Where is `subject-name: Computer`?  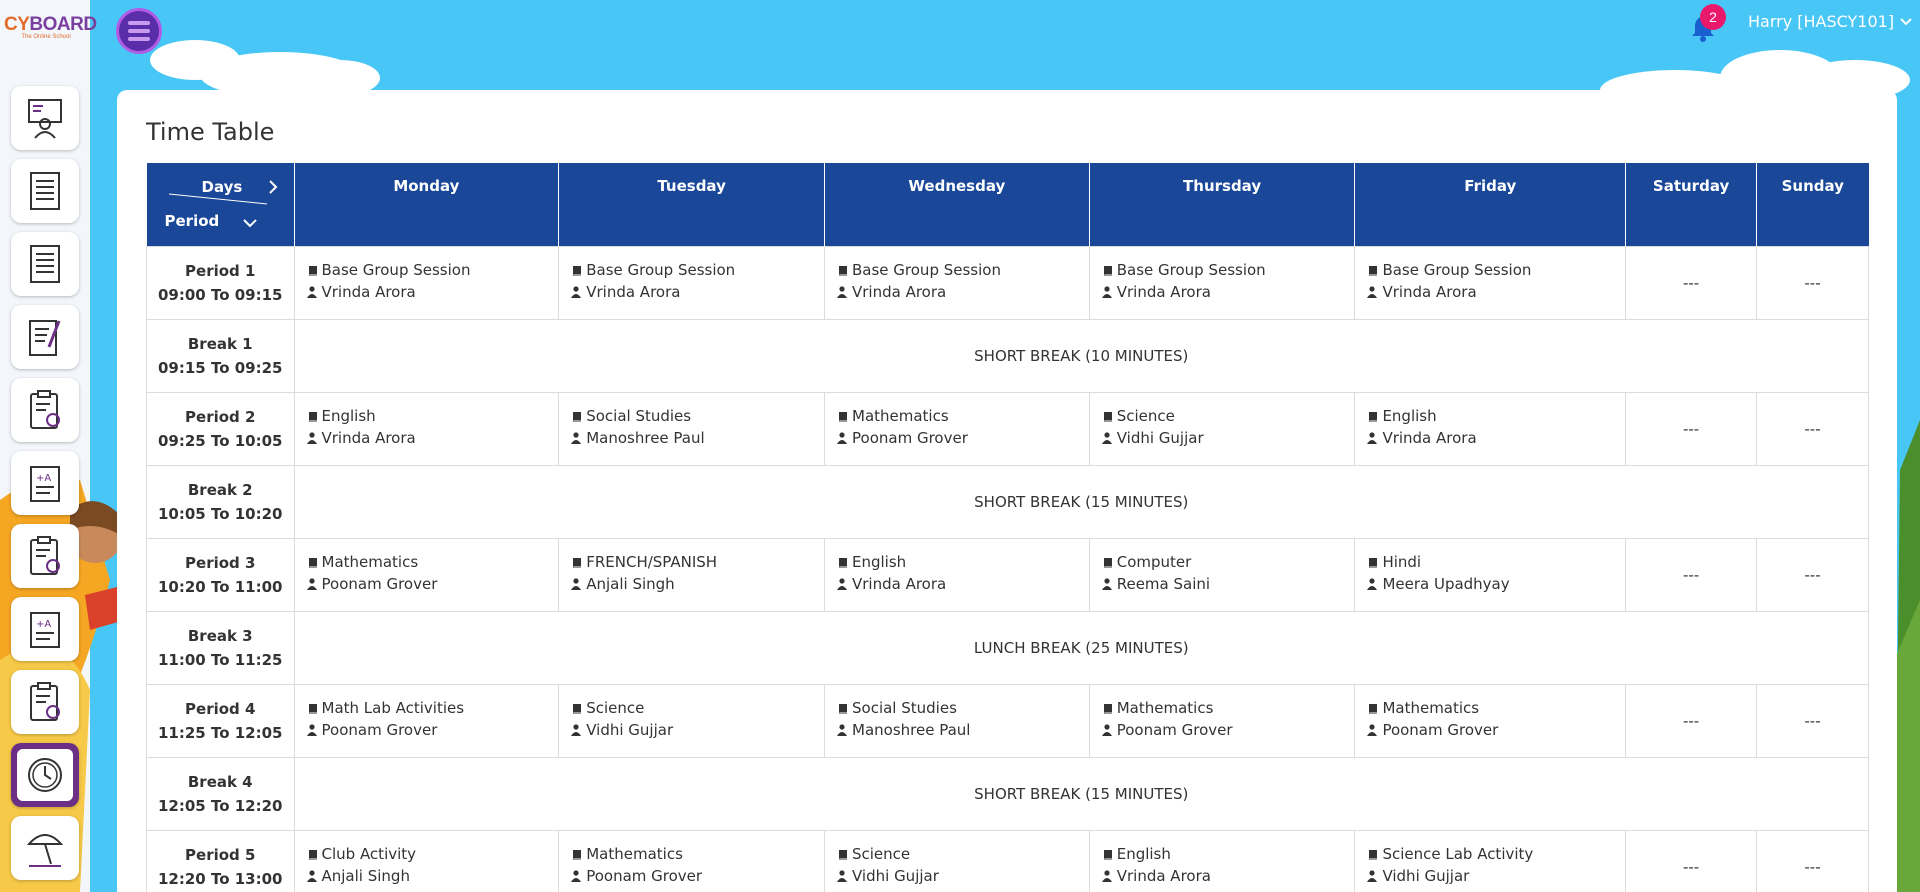
subject-name: Computer is located at coordinates (1154, 562).